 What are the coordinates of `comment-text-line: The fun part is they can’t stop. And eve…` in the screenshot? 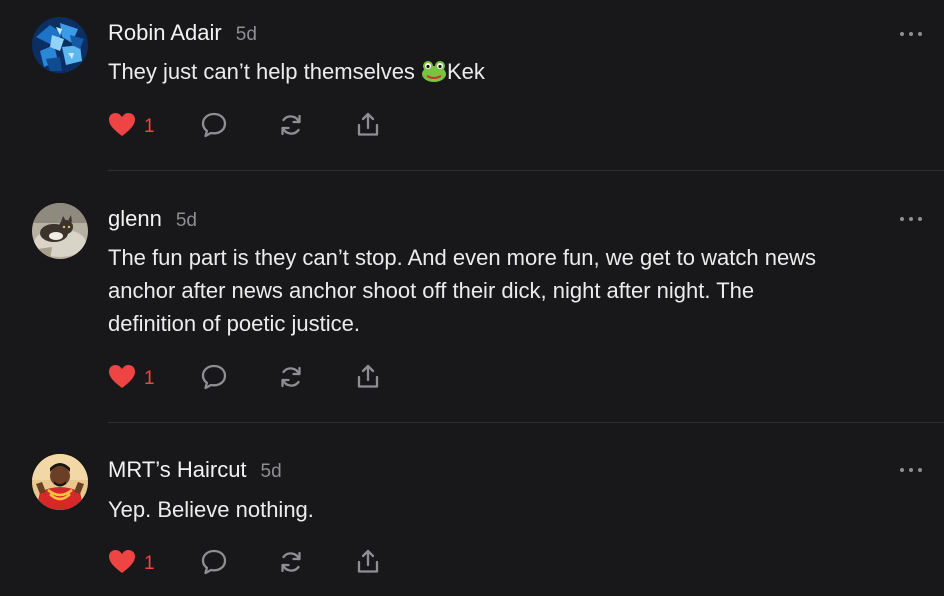 It's located at (462, 257).